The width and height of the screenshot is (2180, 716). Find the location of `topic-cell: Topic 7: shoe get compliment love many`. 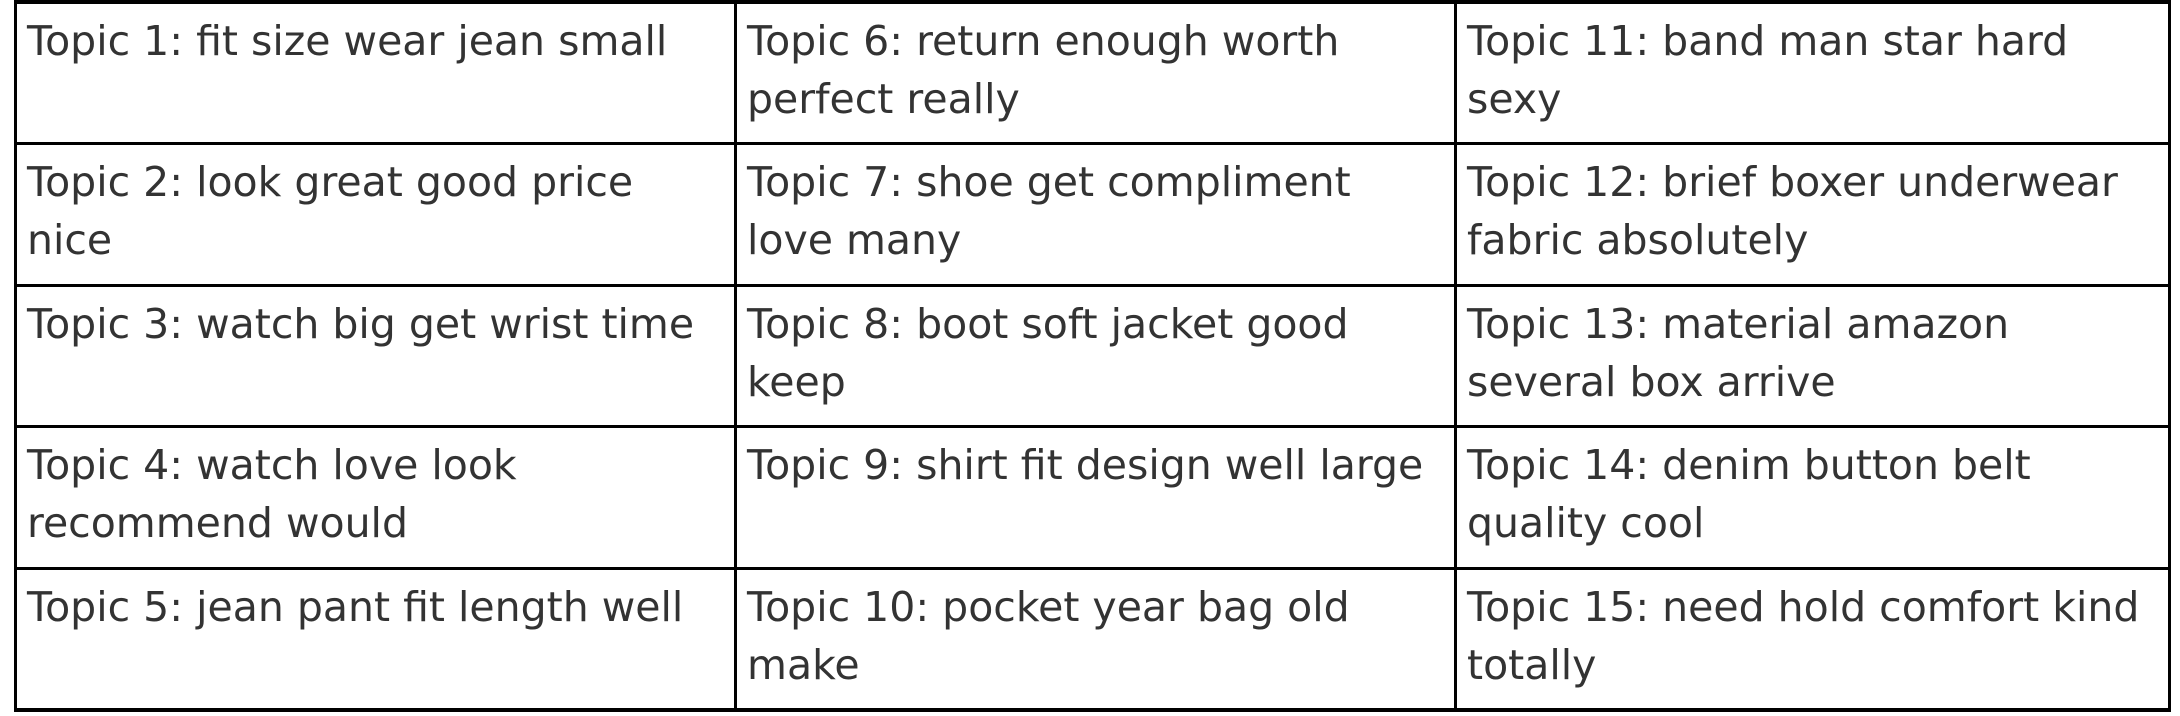

topic-cell: Topic 7: shoe get compliment love many is located at coordinates (1095, 214).